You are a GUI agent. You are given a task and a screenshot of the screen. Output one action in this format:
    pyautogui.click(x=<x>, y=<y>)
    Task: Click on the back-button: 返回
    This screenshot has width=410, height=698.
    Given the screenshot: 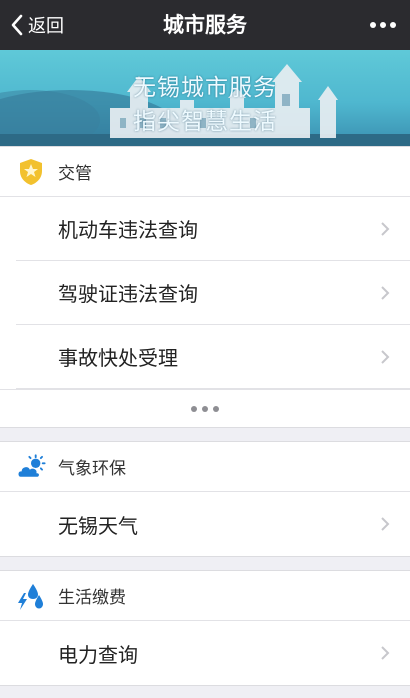 What is the action you would take?
    pyautogui.click(x=37, y=25)
    